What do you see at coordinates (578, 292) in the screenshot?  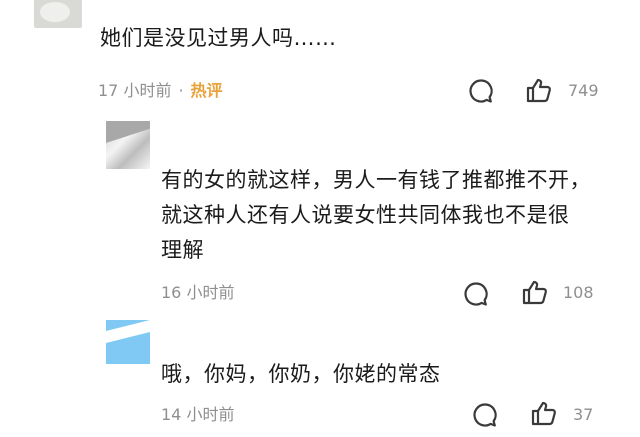 I see `like-count: 108` at bounding box center [578, 292].